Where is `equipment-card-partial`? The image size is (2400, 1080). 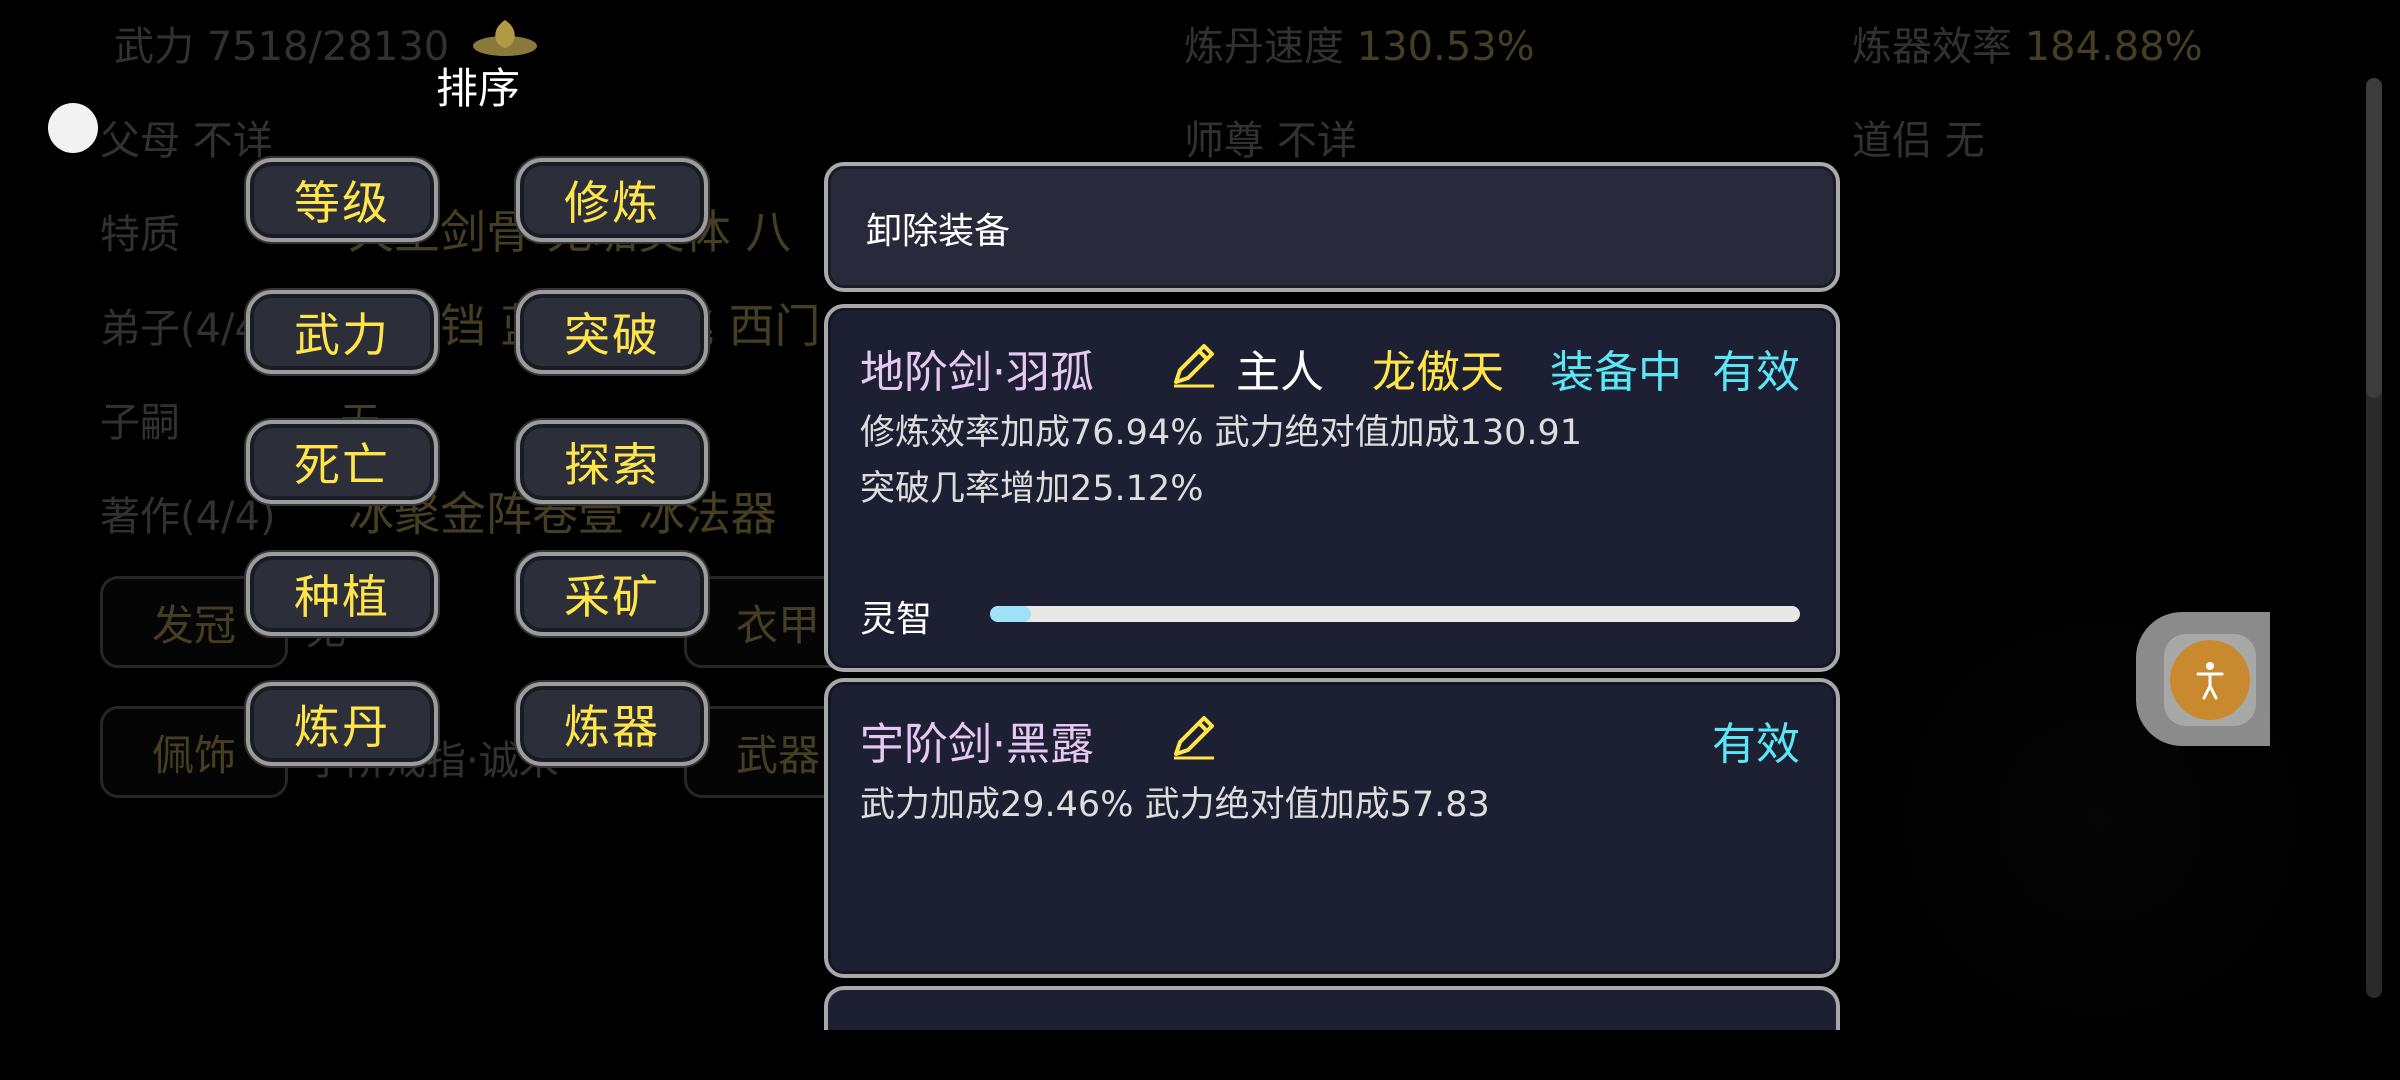 equipment-card-partial is located at coordinates (1332, 1008).